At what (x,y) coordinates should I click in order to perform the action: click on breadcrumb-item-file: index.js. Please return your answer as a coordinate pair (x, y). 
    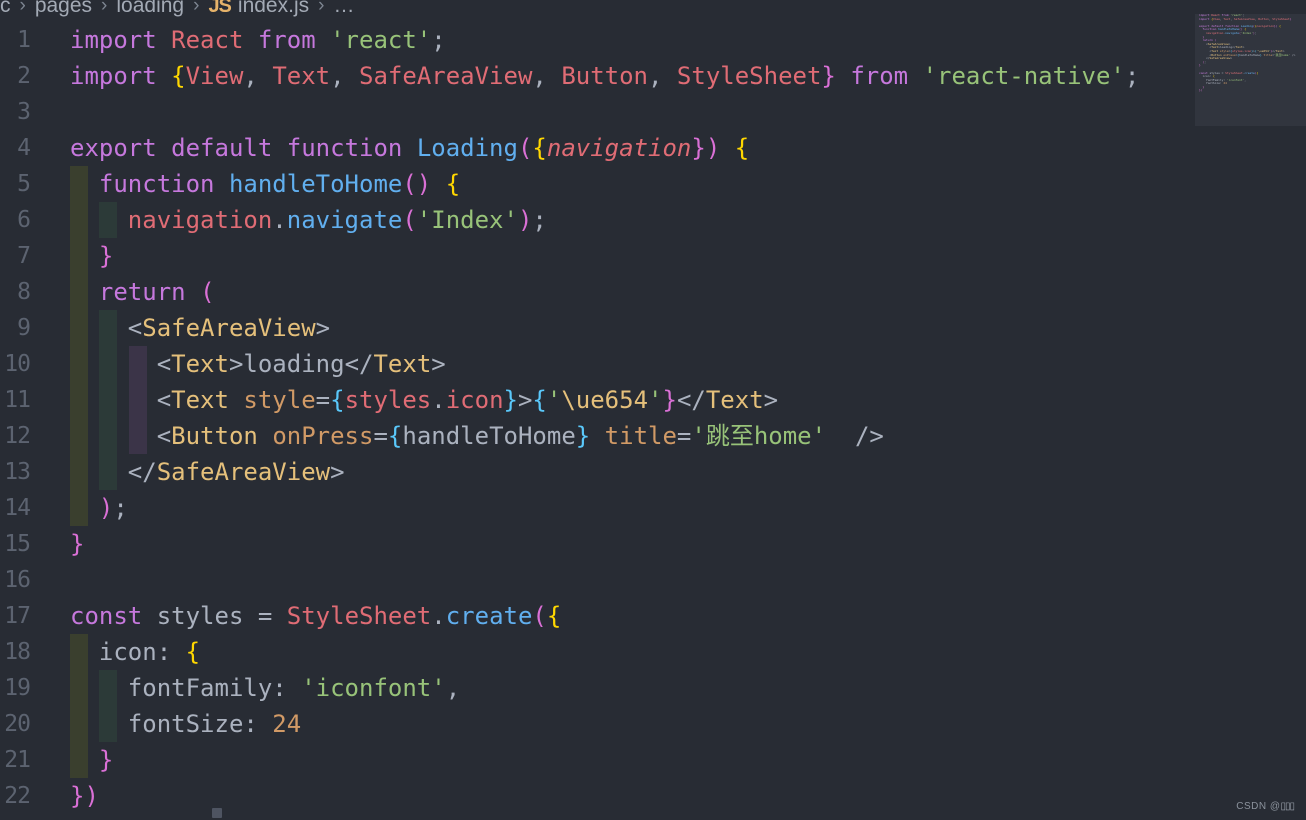
    Looking at the image, I should click on (273, 9).